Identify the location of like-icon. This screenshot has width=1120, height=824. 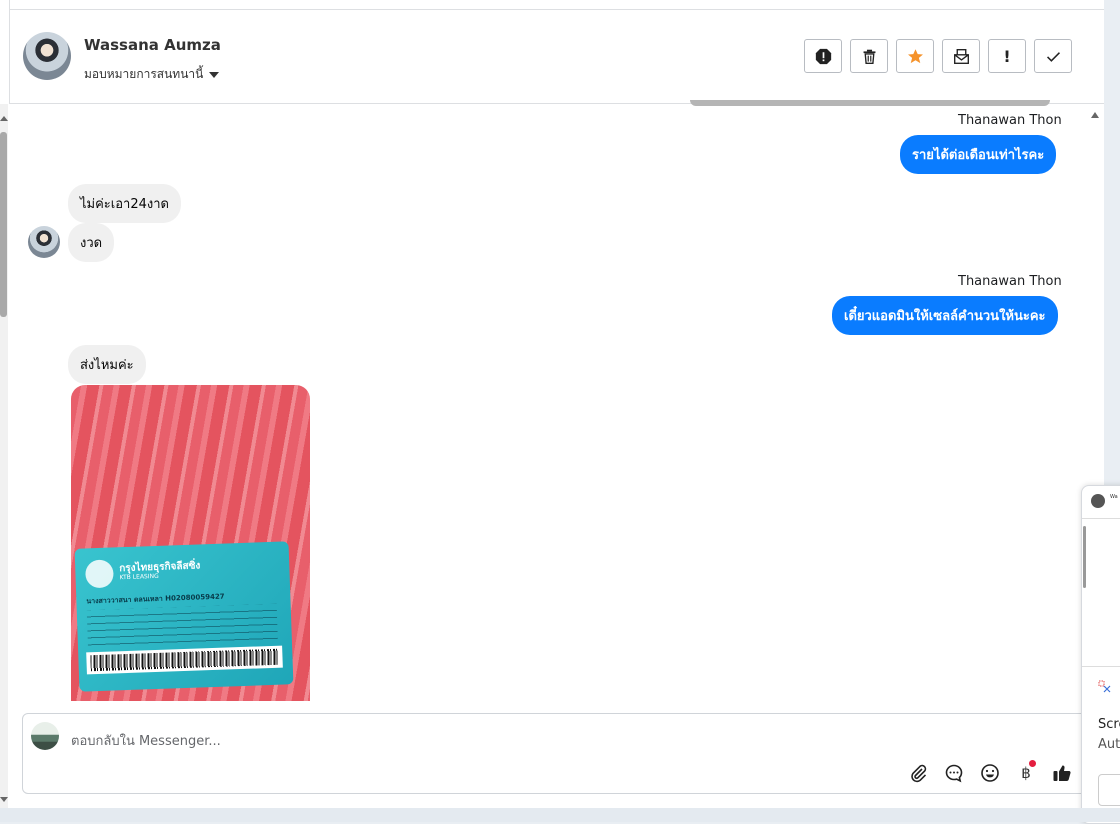
(1062, 773).